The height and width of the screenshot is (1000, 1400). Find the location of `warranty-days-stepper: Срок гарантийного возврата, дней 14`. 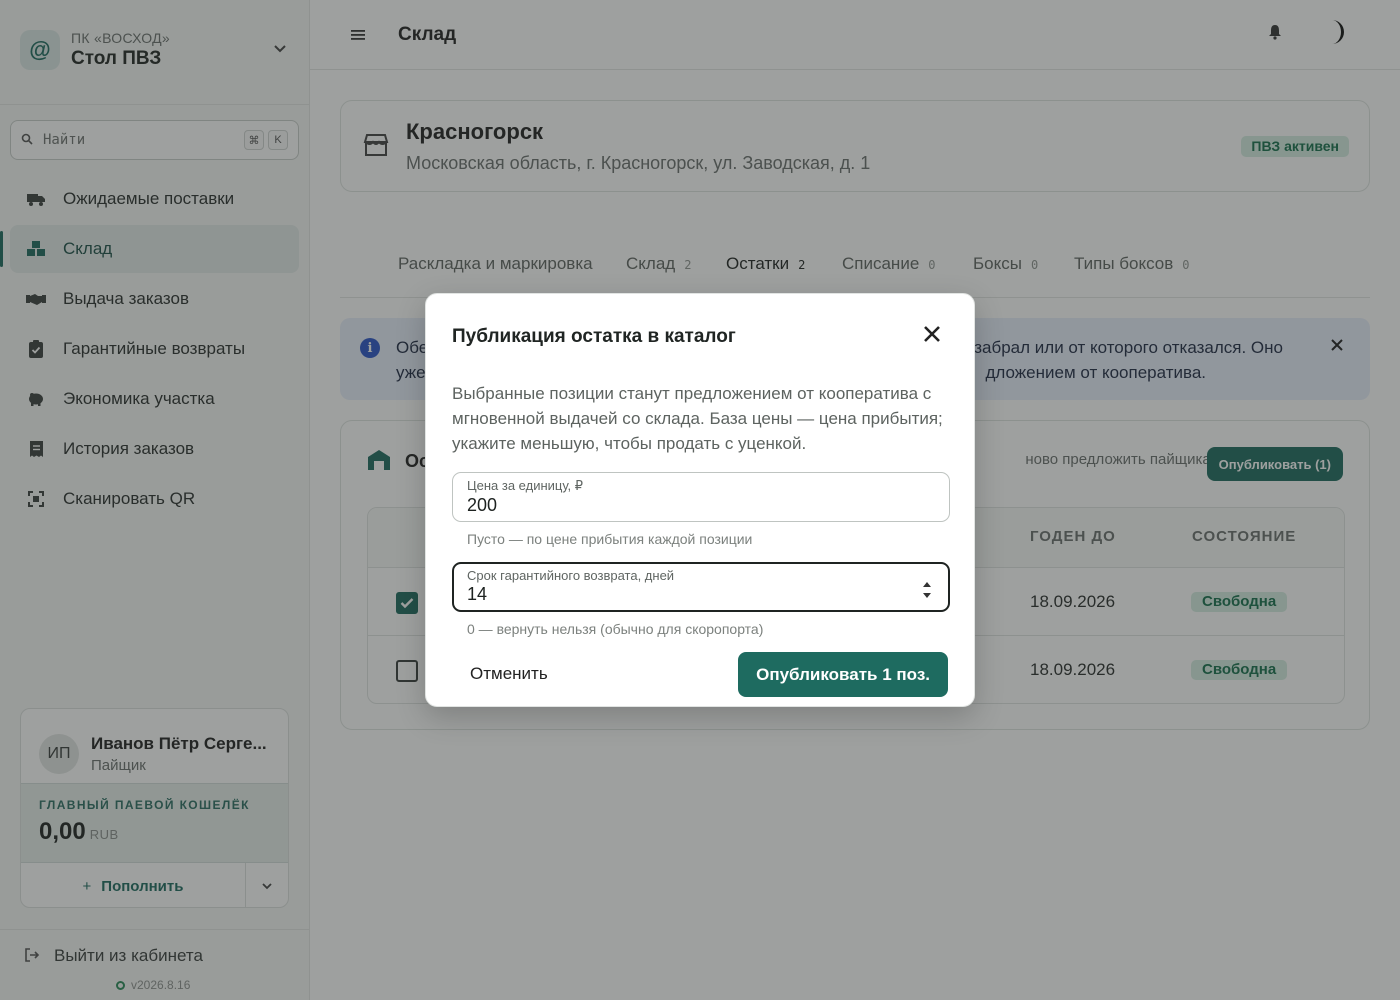

warranty-days-stepper: Срок гарантийного возврата, дней 14 is located at coordinates (701, 587).